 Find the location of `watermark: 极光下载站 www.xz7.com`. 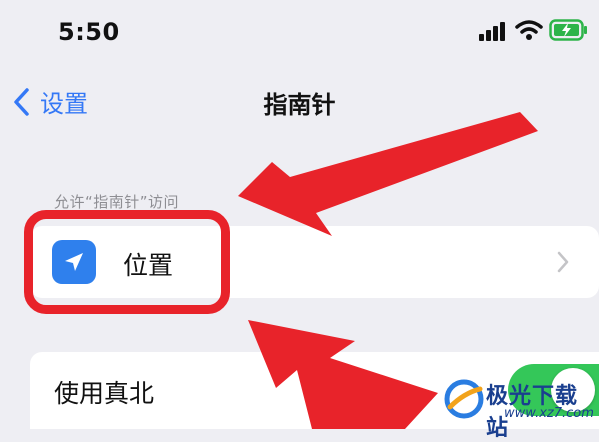

watermark: 极光下载站 www.xz7.com is located at coordinates (521, 408).